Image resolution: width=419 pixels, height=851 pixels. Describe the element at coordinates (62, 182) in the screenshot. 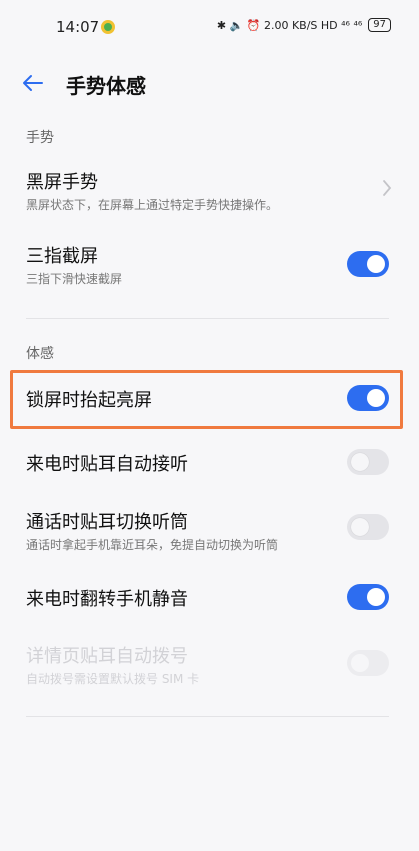

I see `setting-title: 黑屏手势` at that location.